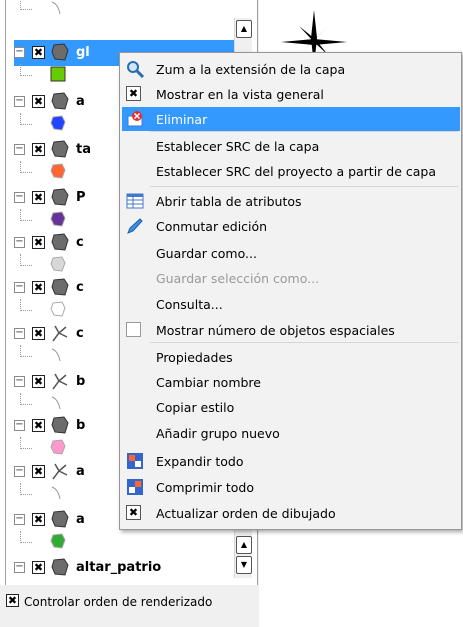  I want to click on checkbox-empty-icon, so click(133, 329).